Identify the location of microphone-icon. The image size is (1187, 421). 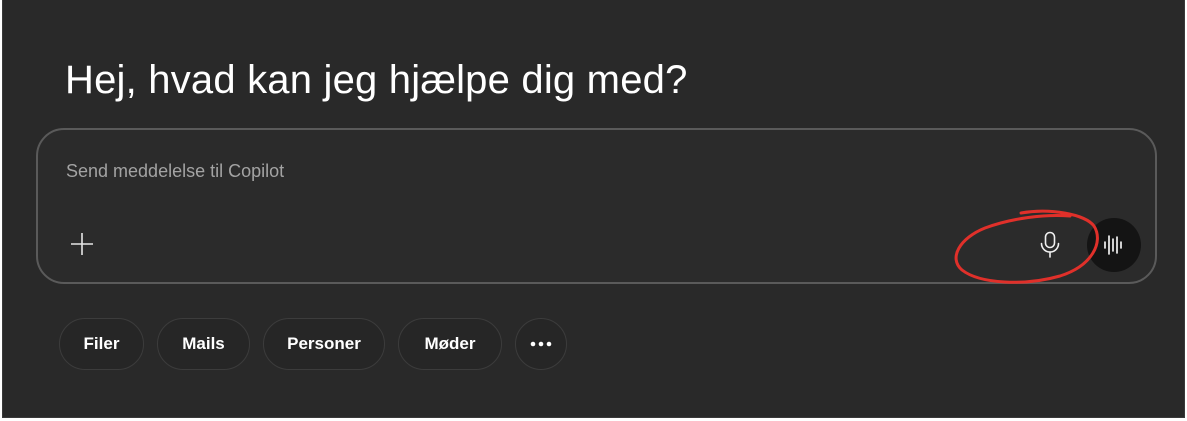
(1050, 244).